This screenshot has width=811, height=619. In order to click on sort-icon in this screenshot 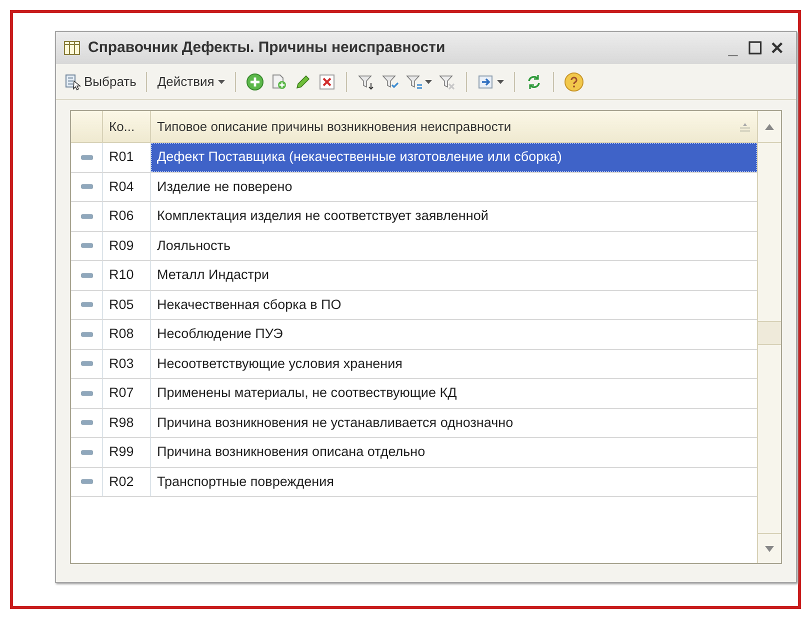, I will do `click(745, 127)`.